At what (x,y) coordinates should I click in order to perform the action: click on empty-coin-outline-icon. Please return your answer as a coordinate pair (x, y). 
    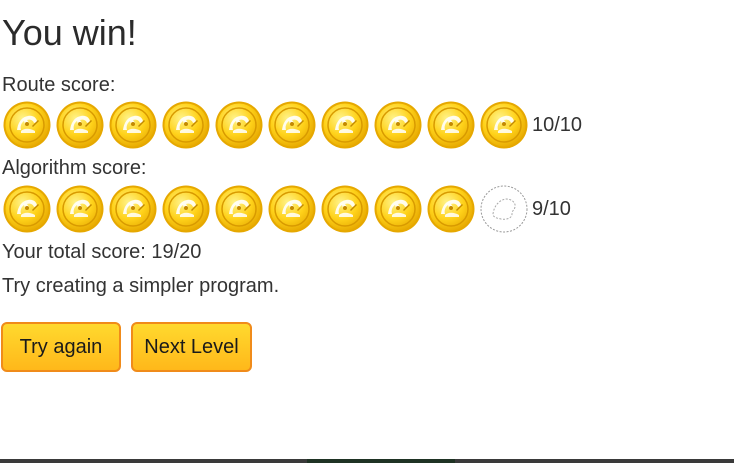
    Looking at the image, I should click on (504, 209).